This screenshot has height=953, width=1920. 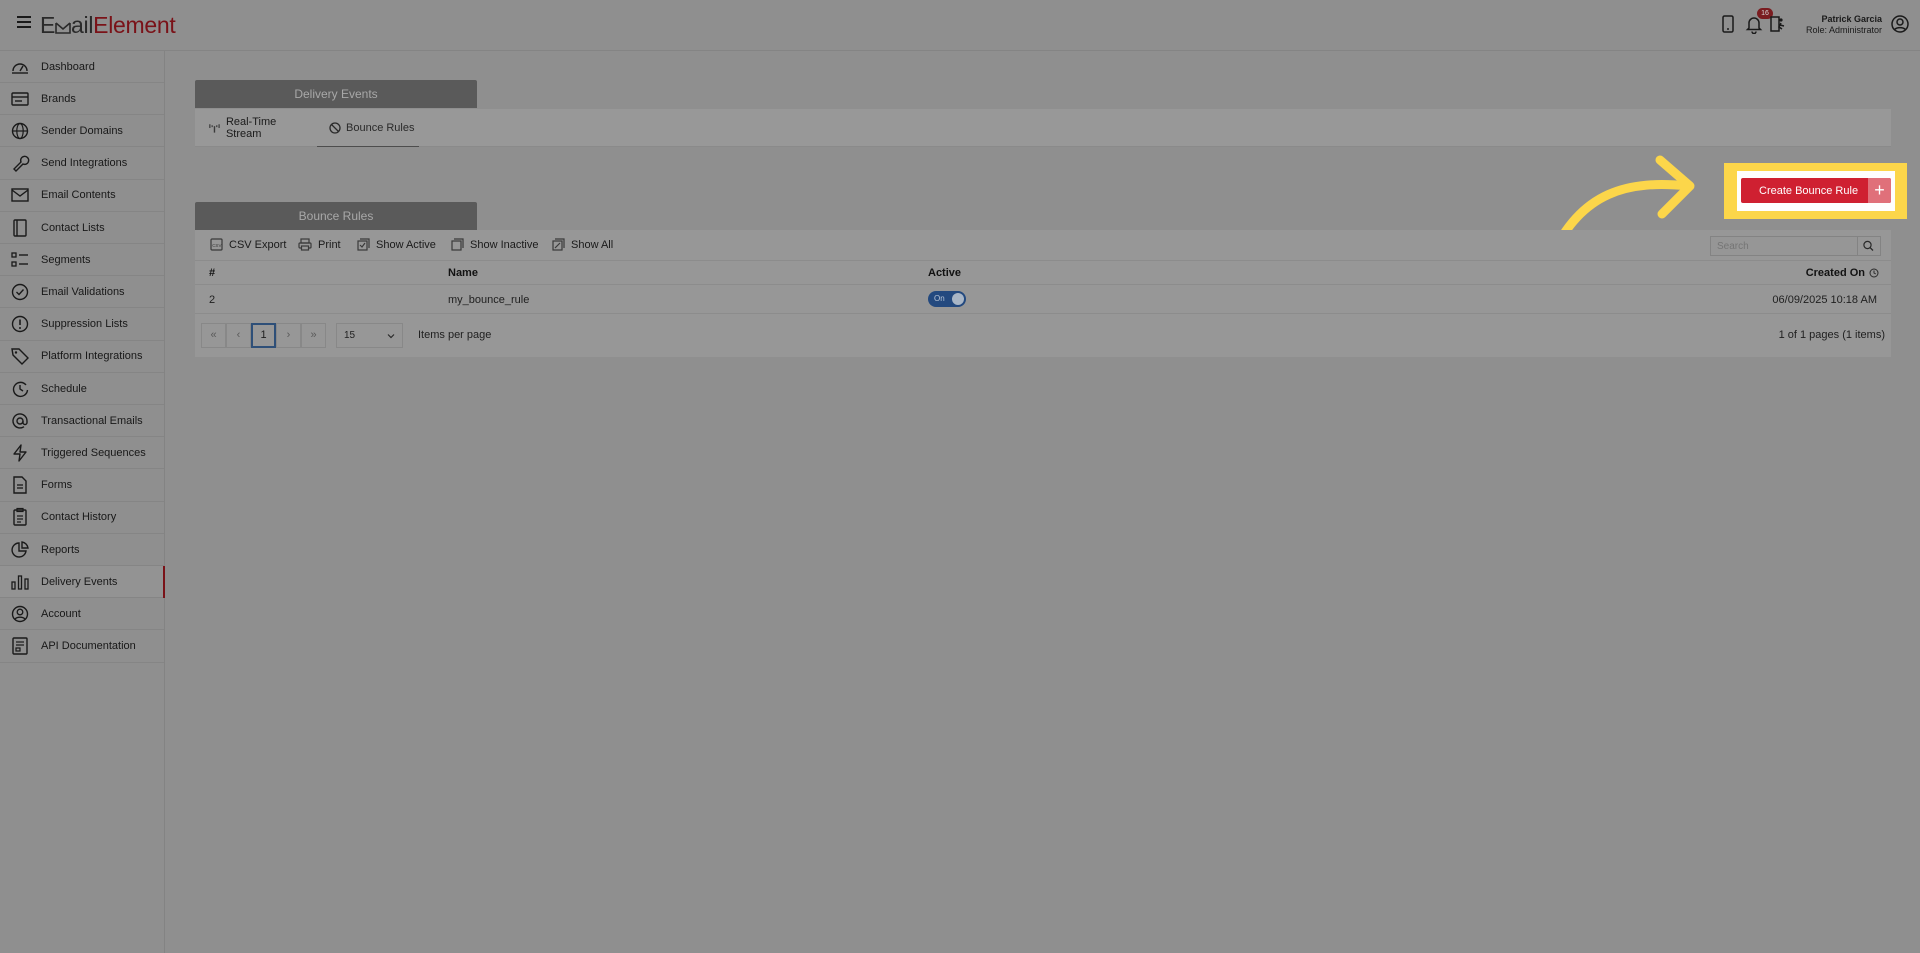 I want to click on csv-export-label: CSV Export, so click(x=258, y=244).